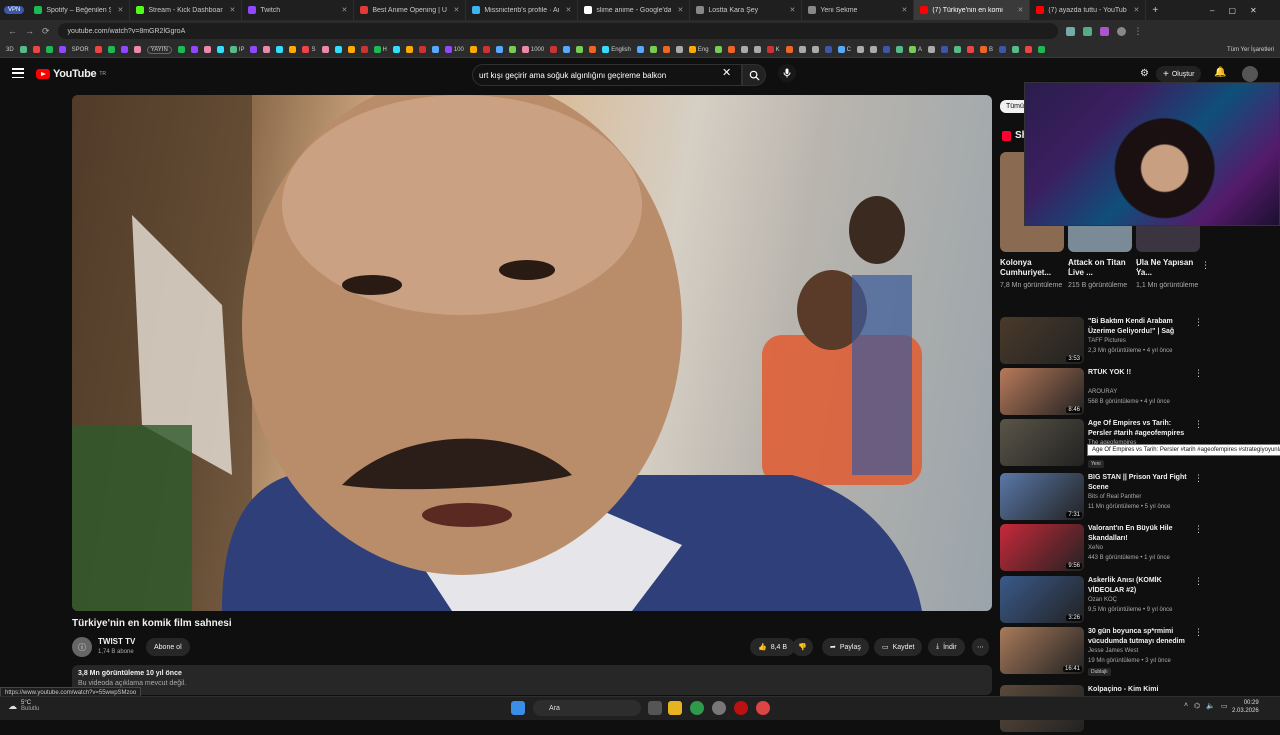 This screenshot has width=1280, height=735. I want to click on taskbar-search: Ara, so click(587, 708).